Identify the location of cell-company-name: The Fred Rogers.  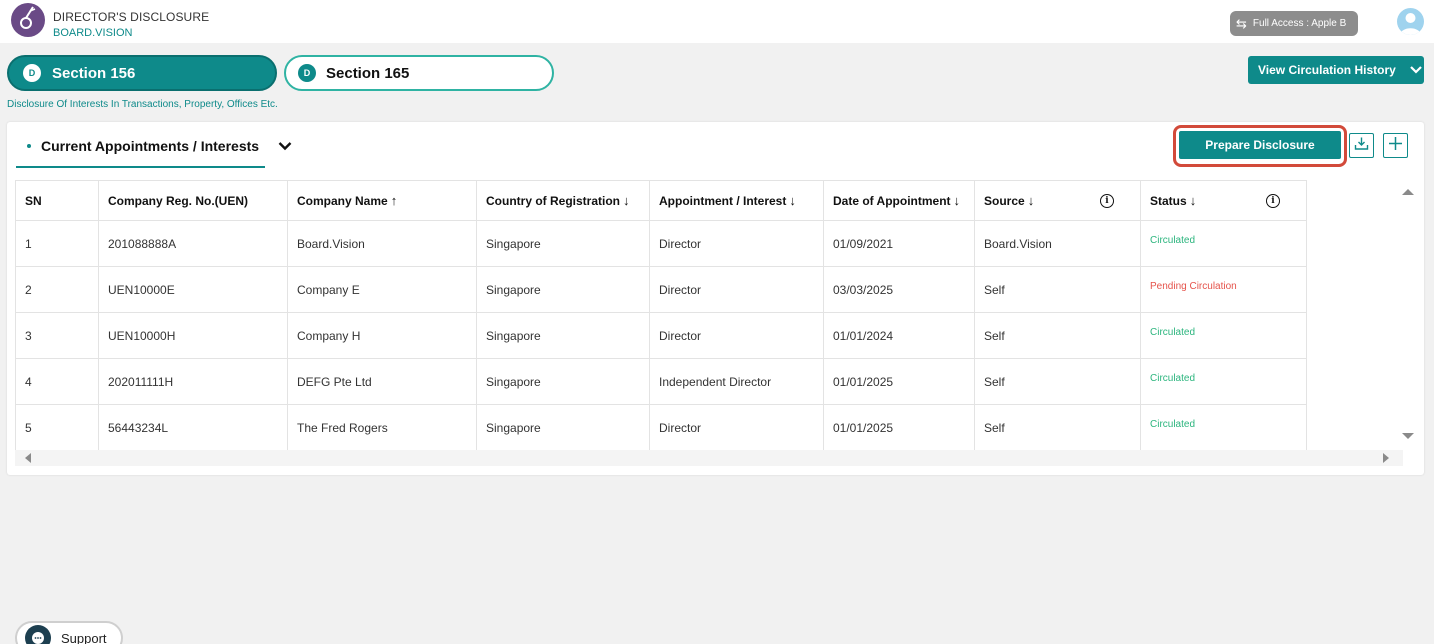
(382, 427).